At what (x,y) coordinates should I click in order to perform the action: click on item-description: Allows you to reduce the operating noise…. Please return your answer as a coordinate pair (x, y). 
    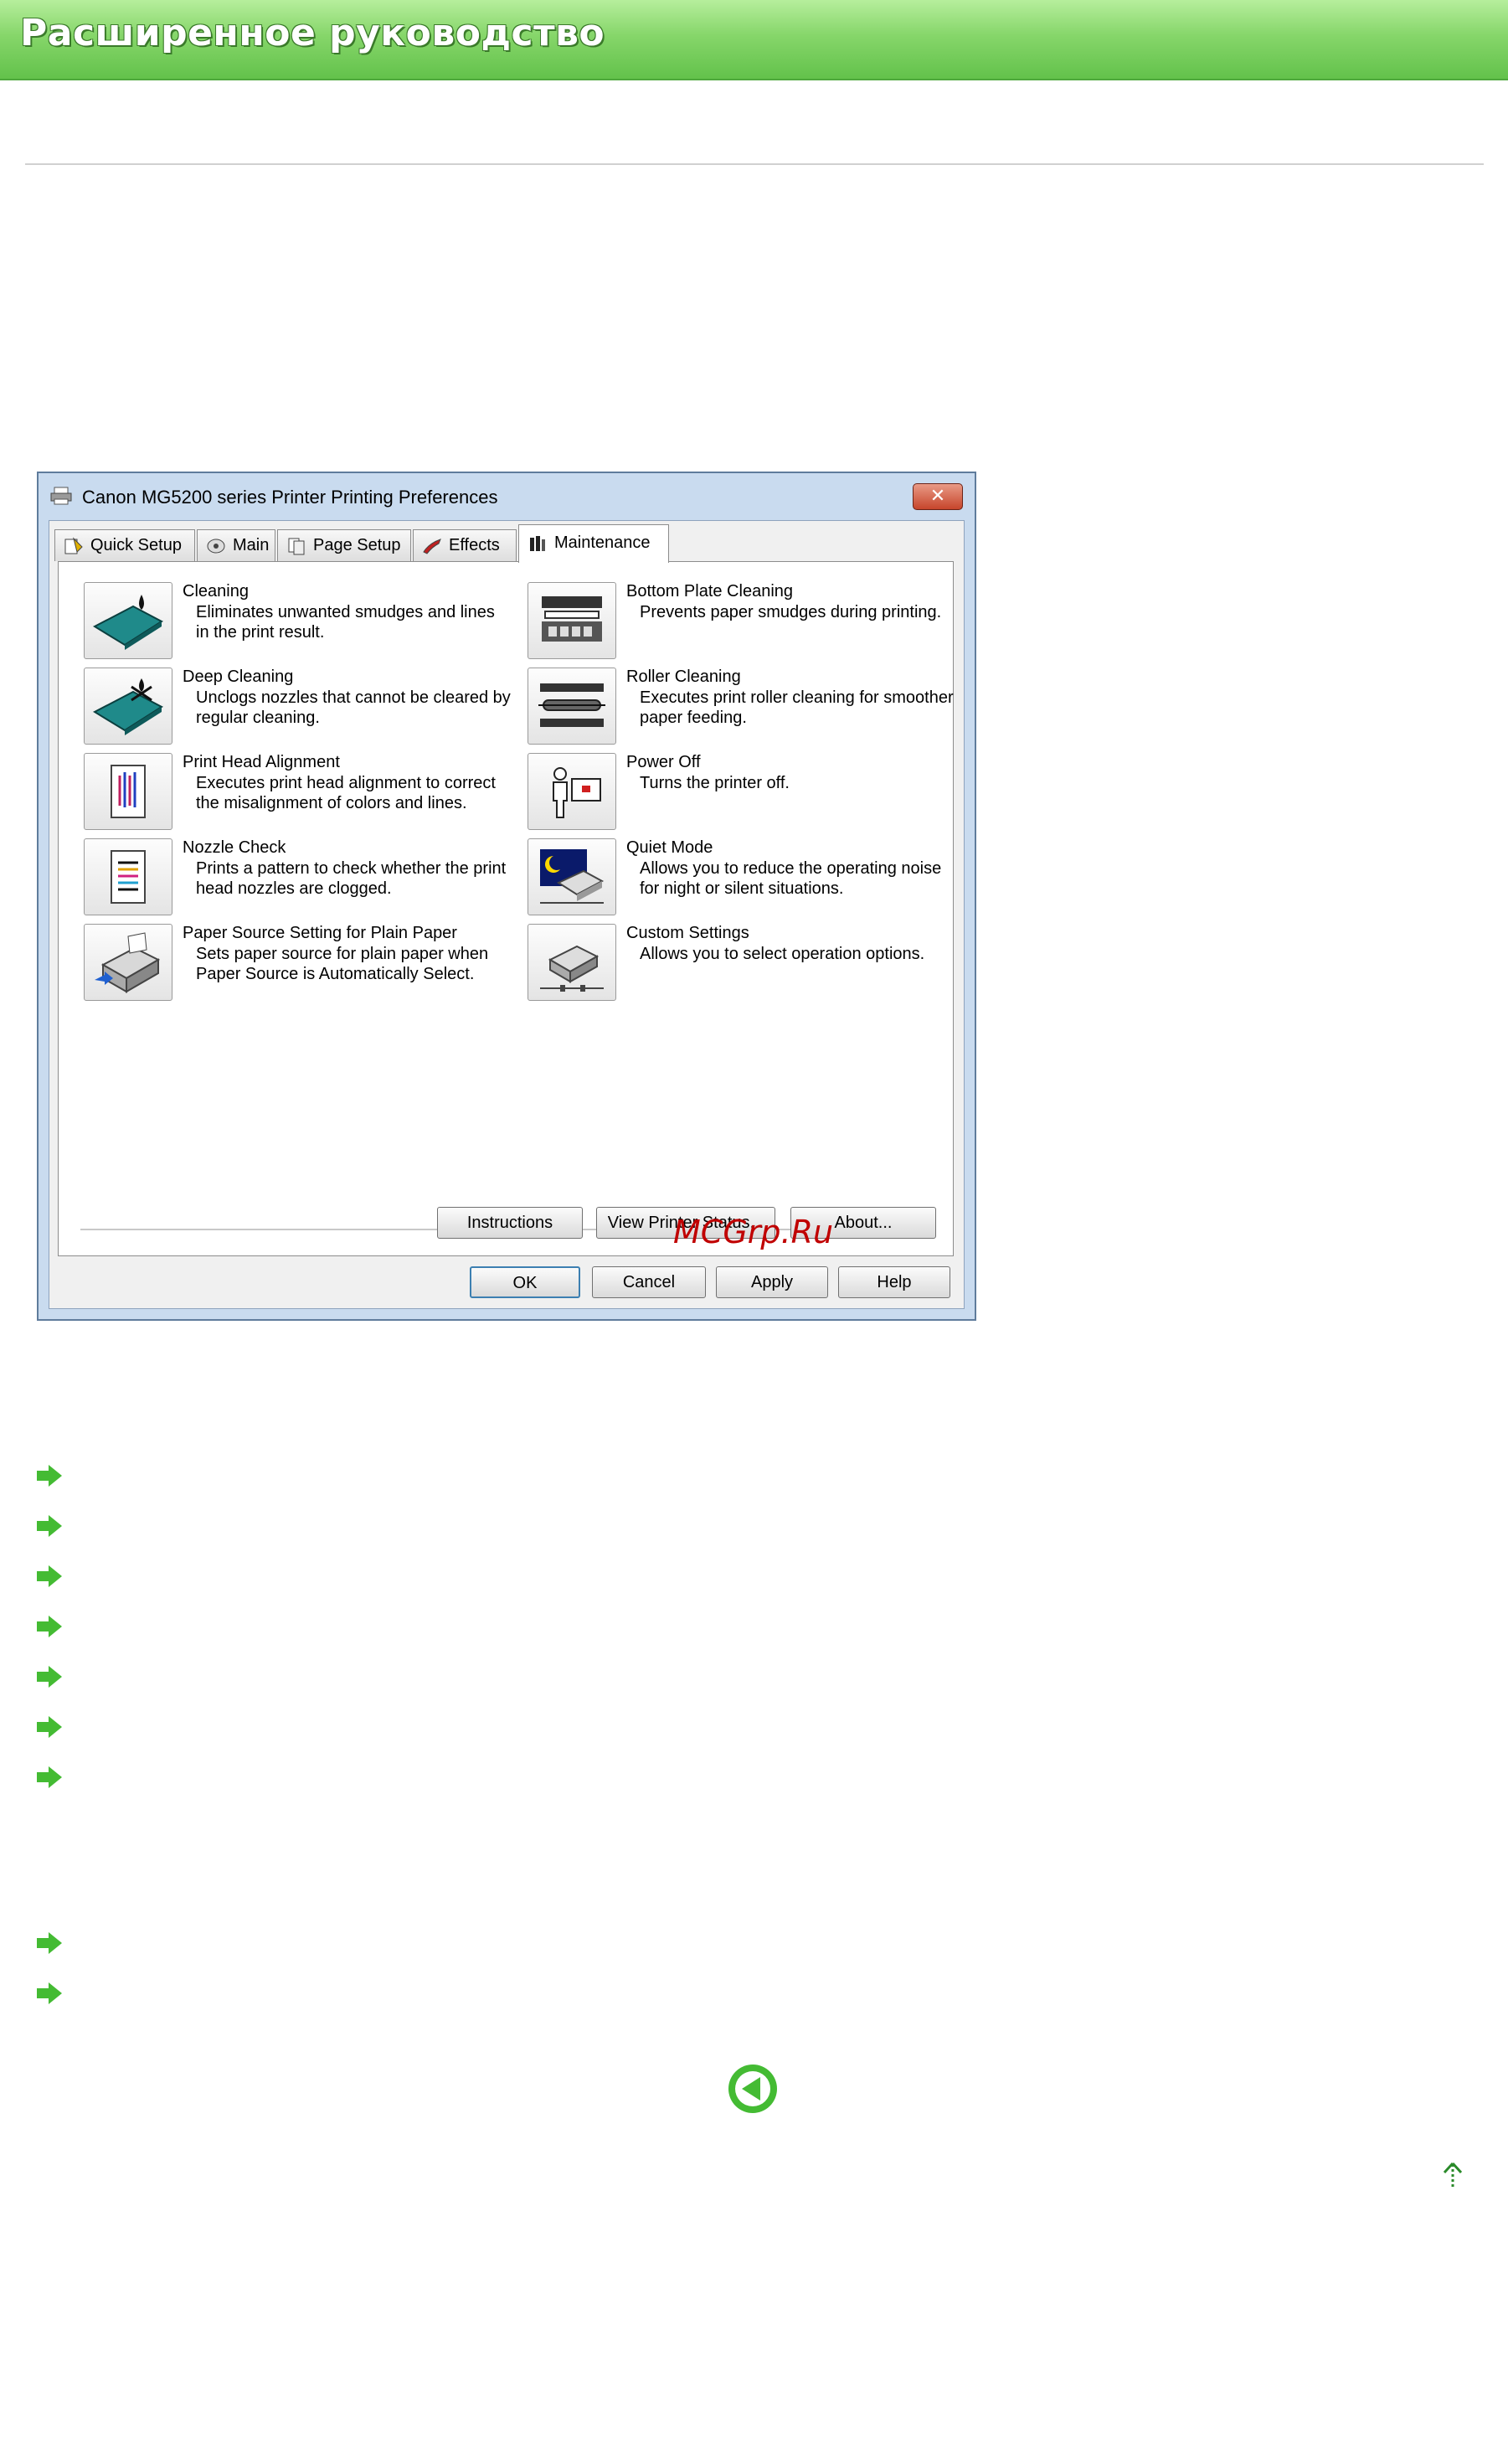
    Looking at the image, I should click on (791, 878).